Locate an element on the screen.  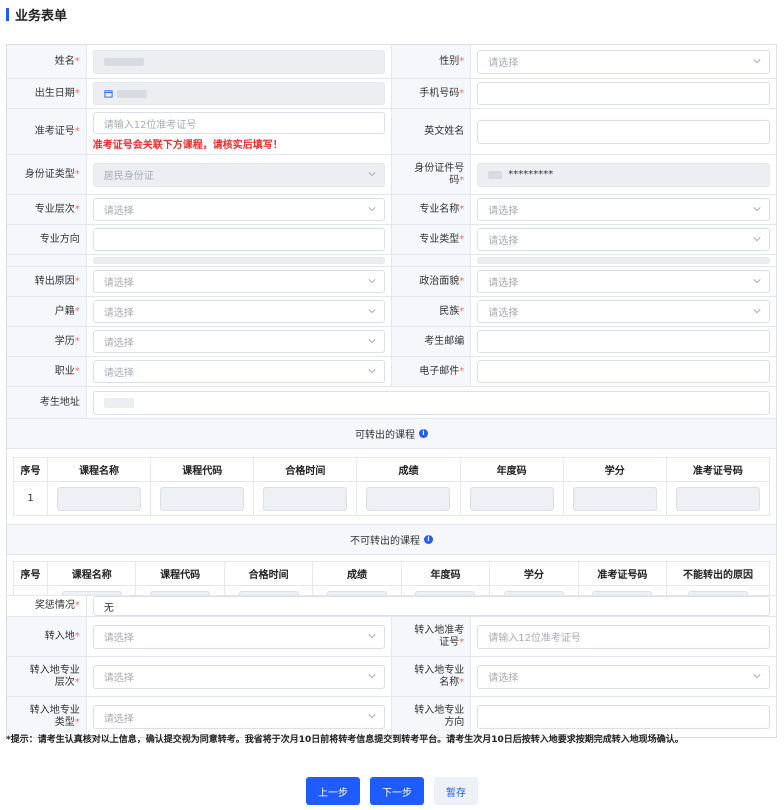
transferable-courses-table-wrap: 序号 课程名称 课程代码 合格时间 成绩 年度码 学分 准考证号码 1 is located at coordinates (391, 487).